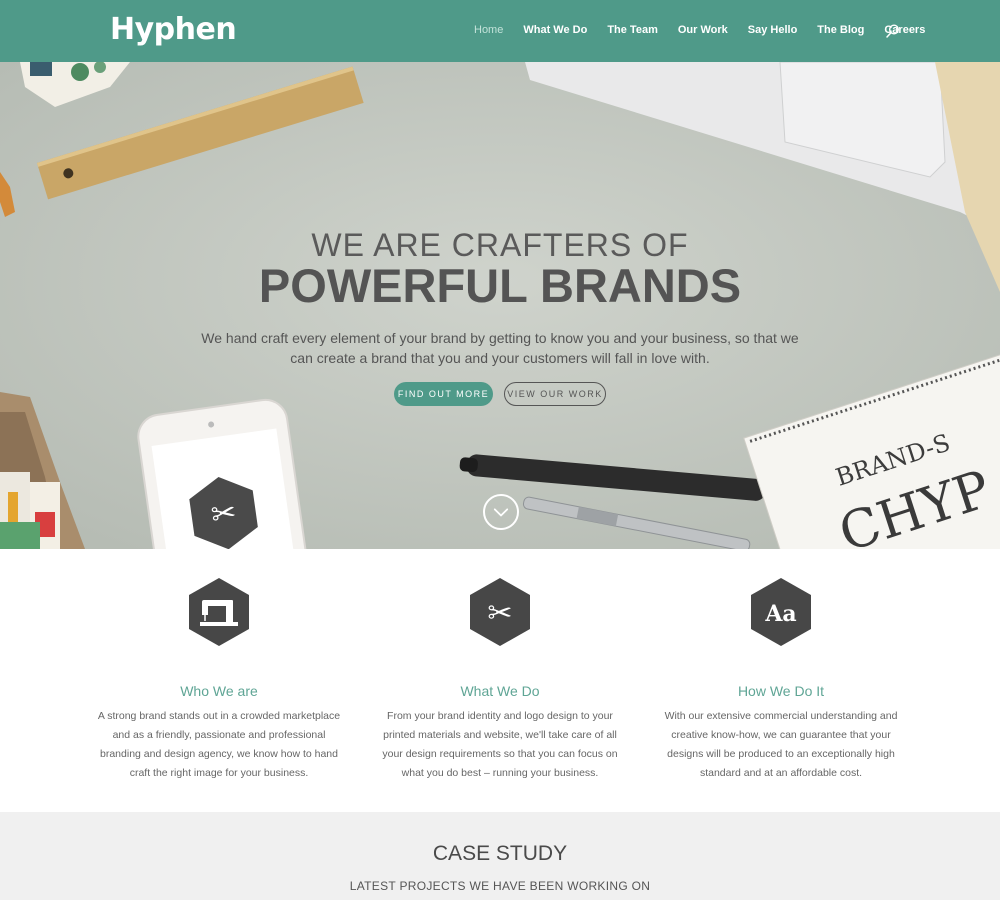 The width and height of the screenshot is (1000, 900). I want to click on nav-item-the-team: The Team, so click(632, 30).